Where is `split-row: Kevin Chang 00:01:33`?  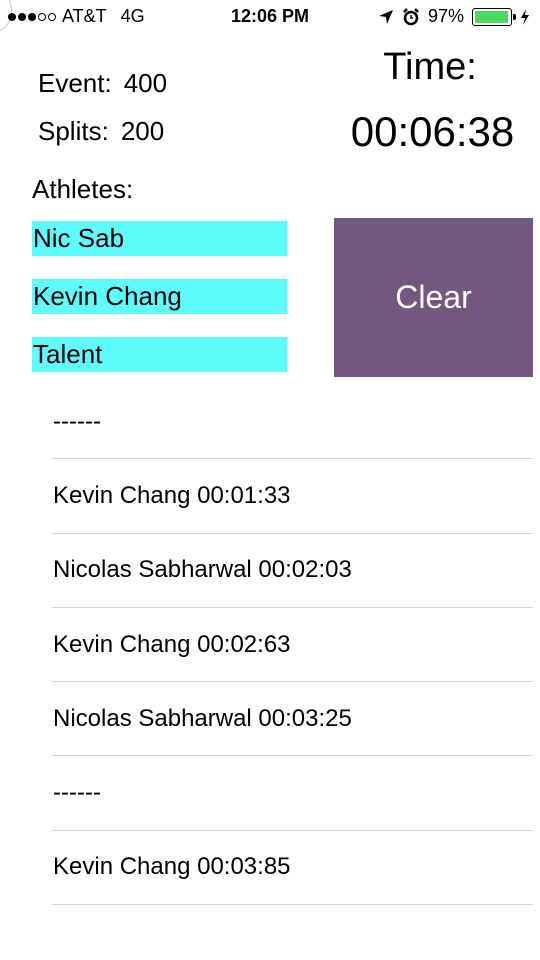
split-row: Kevin Chang 00:01:33 is located at coordinates (292, 496).